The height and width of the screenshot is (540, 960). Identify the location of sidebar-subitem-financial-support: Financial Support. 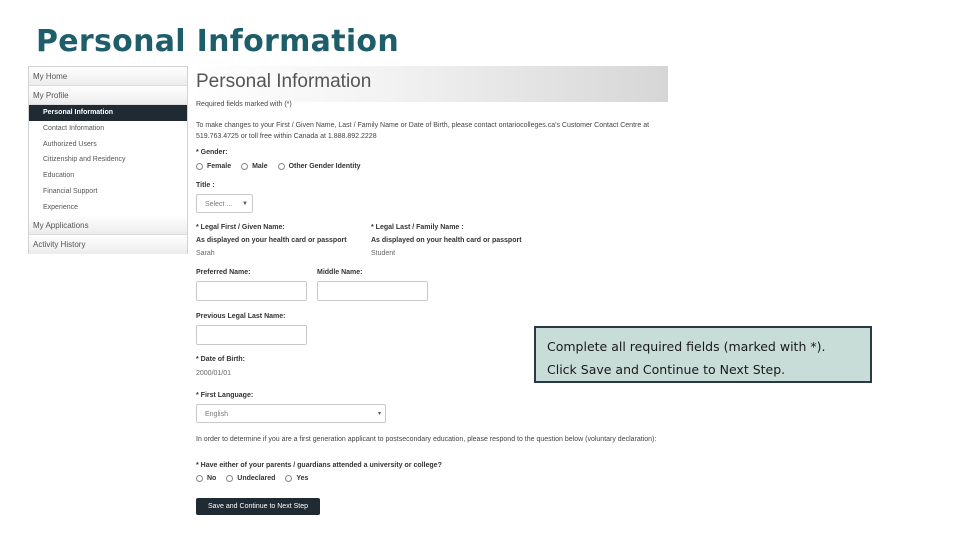
(108, 191).